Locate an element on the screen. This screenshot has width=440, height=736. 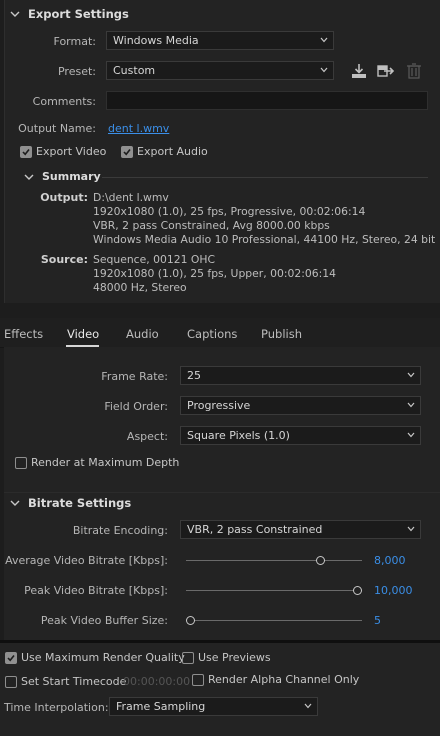
bitrate-encoding-dropdown: VBR, 2 pass Constrained is located at coordinates (300, 529).